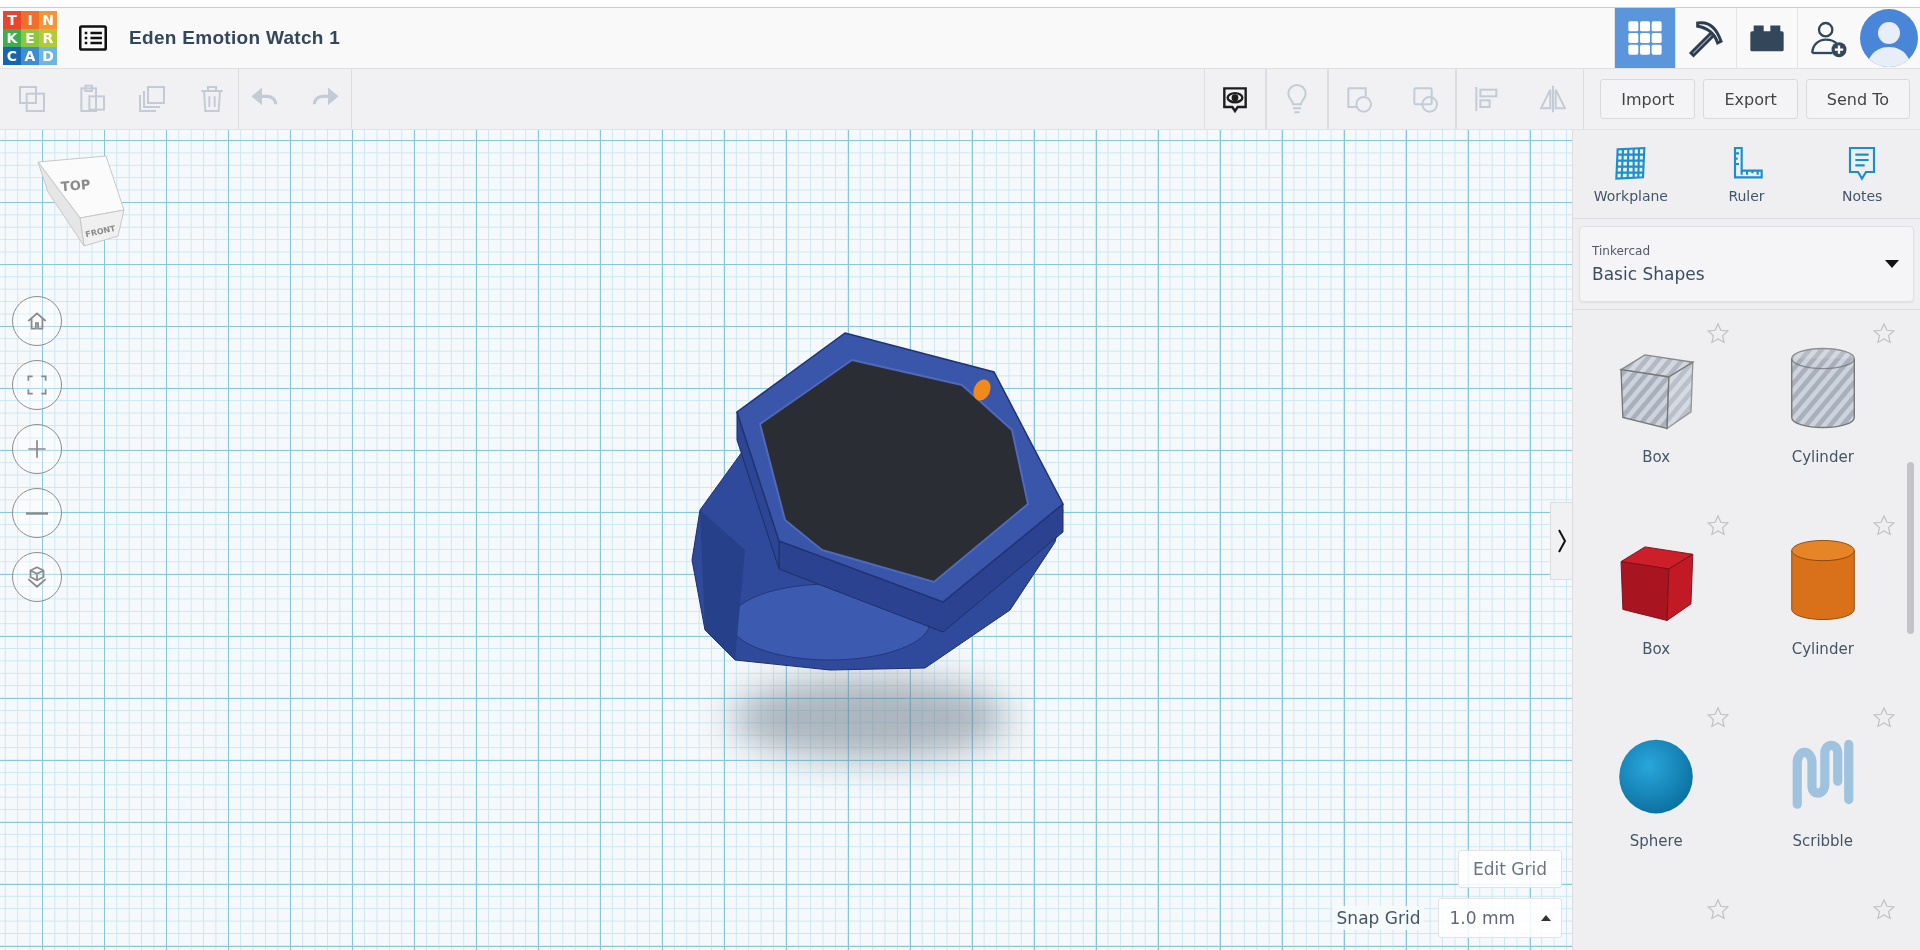  What do you see at coordinates (1706, 38) in the screenshot?
I see `pickaxe-icon` at bounding box center [1706, 38].